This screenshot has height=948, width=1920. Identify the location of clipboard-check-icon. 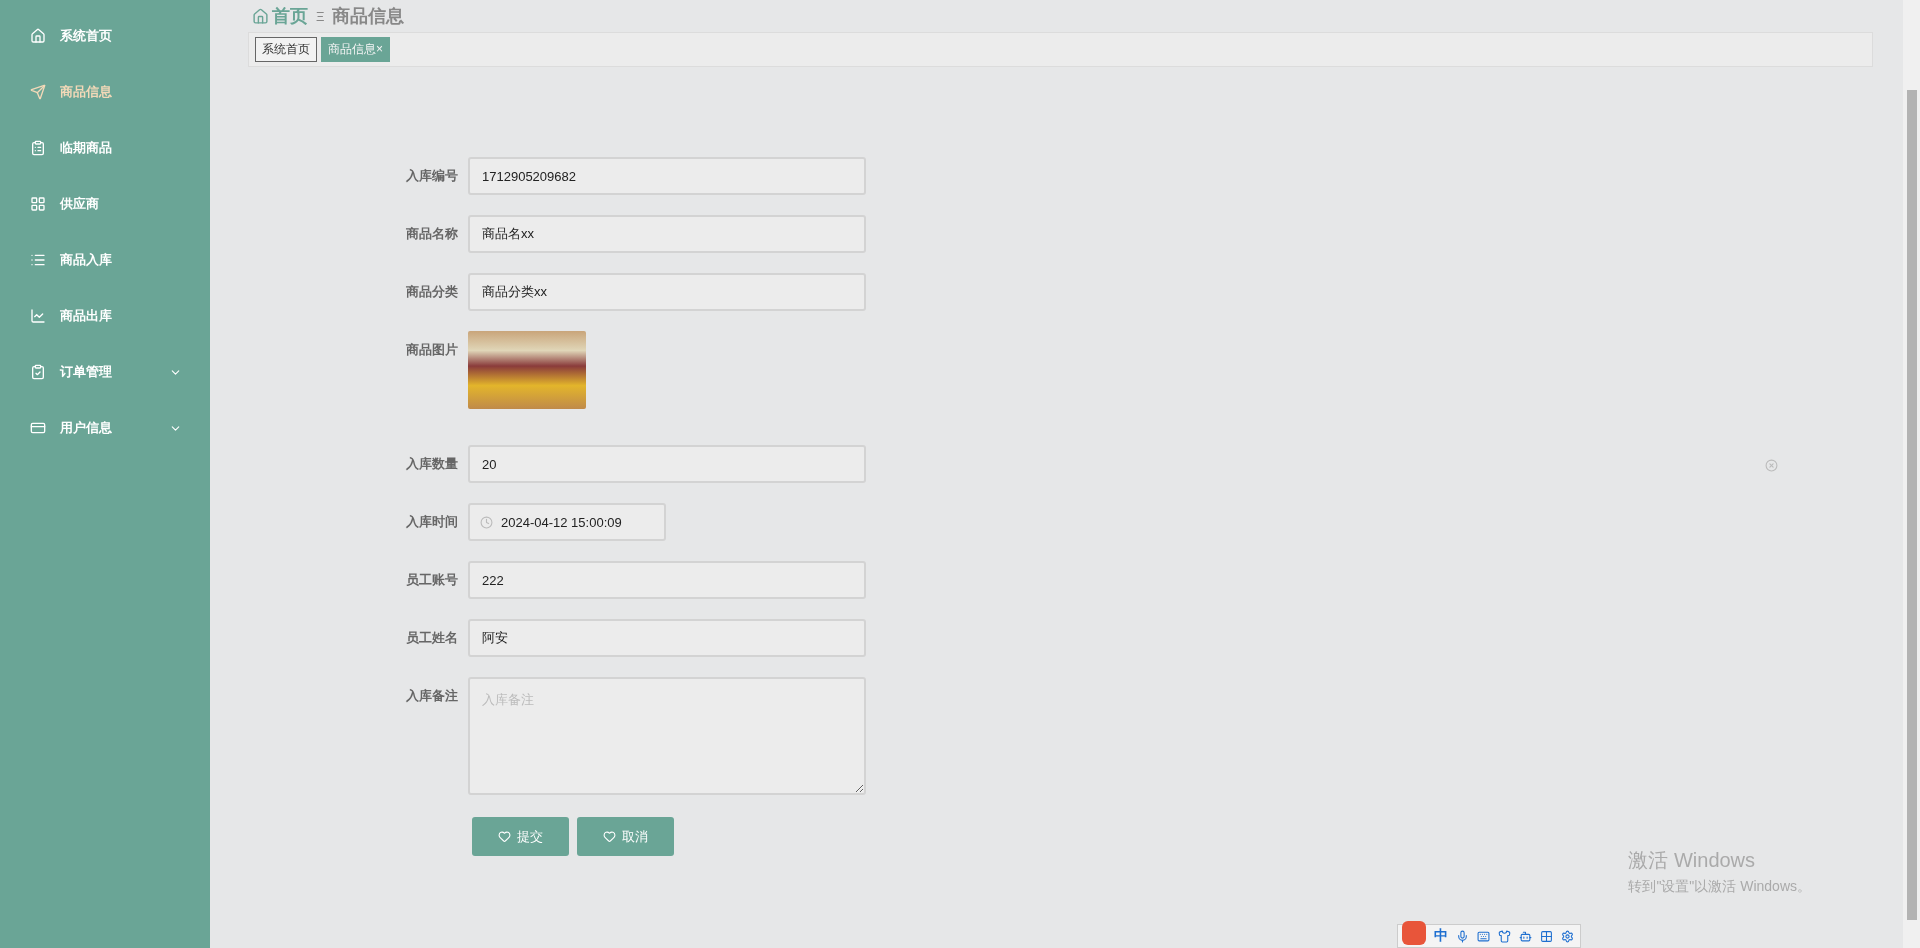
(38, 372).